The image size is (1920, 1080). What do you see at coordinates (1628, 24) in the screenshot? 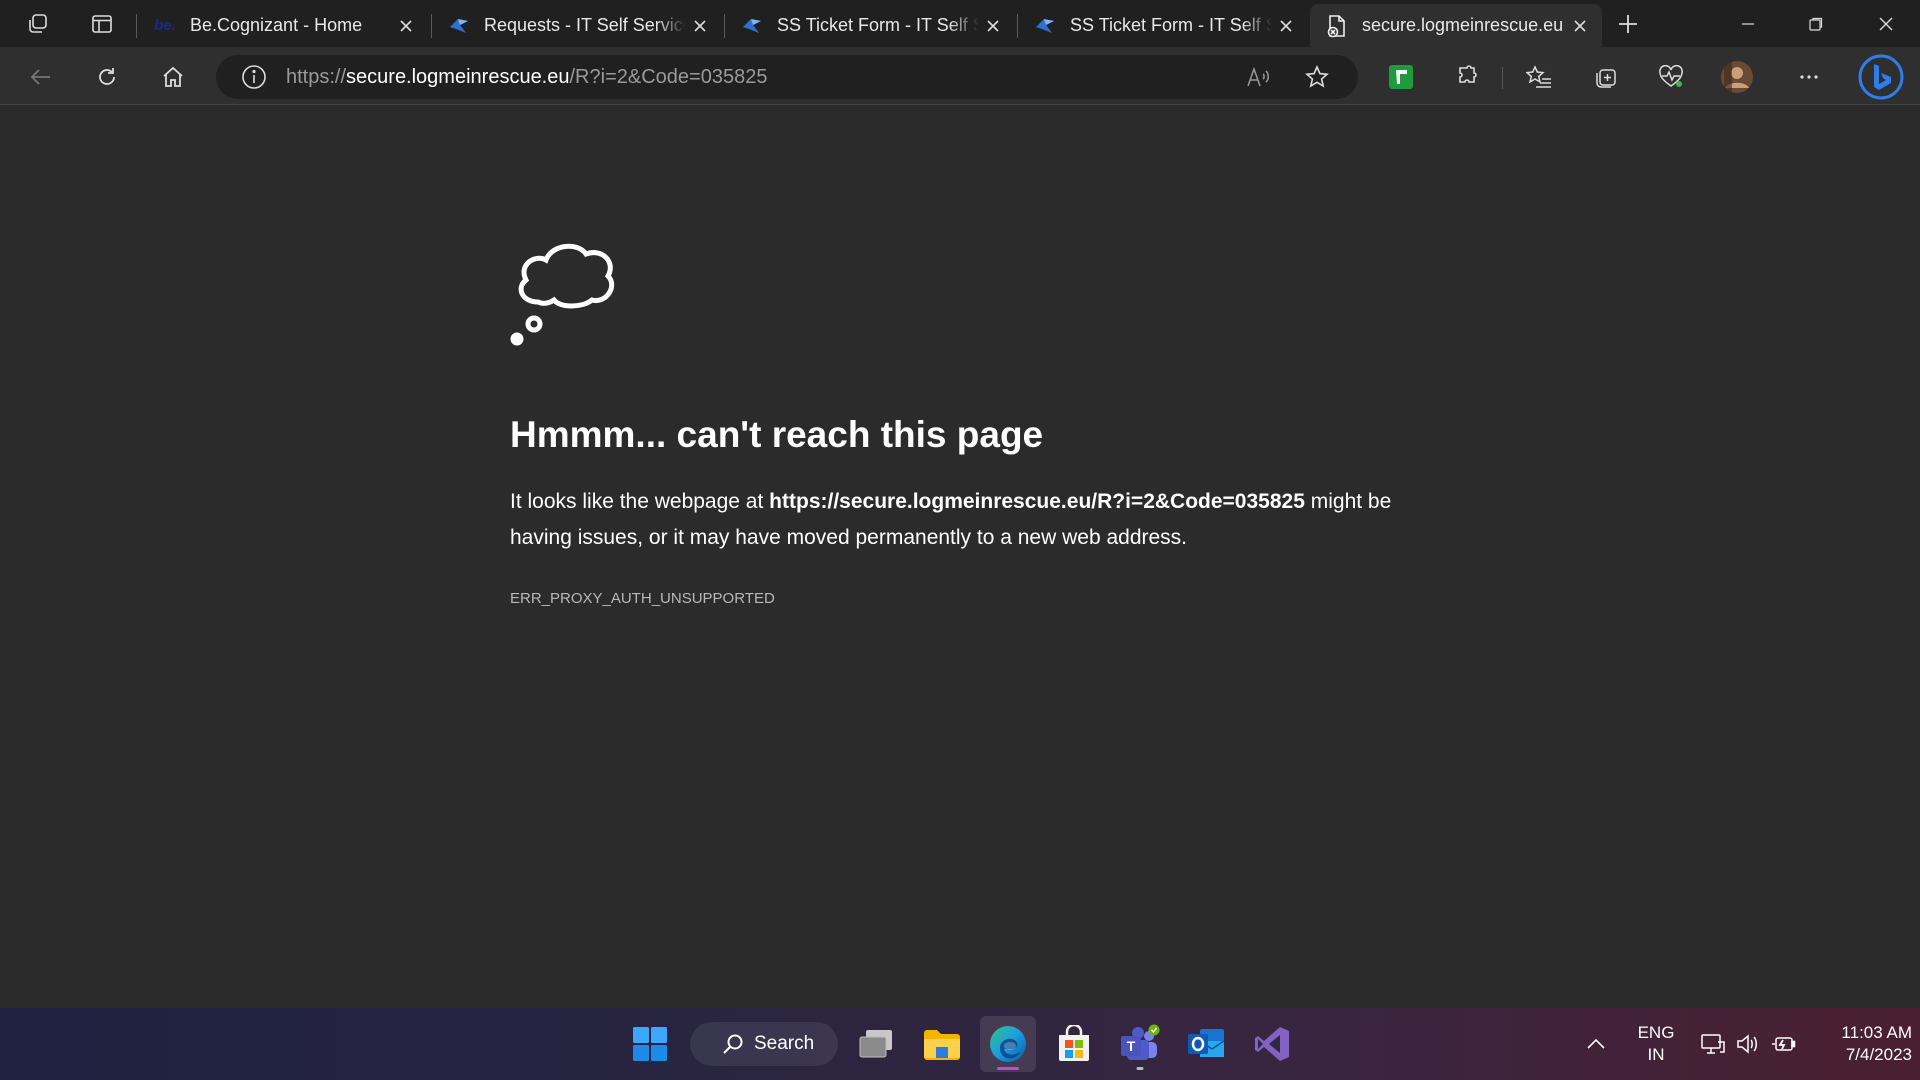
I see `new-tab-button` at bounding box center [1628, 24].